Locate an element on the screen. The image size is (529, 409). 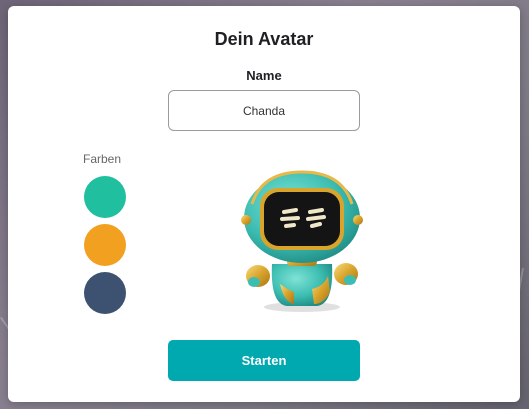
color-swatch-navy is located at coordinates (105, 293).